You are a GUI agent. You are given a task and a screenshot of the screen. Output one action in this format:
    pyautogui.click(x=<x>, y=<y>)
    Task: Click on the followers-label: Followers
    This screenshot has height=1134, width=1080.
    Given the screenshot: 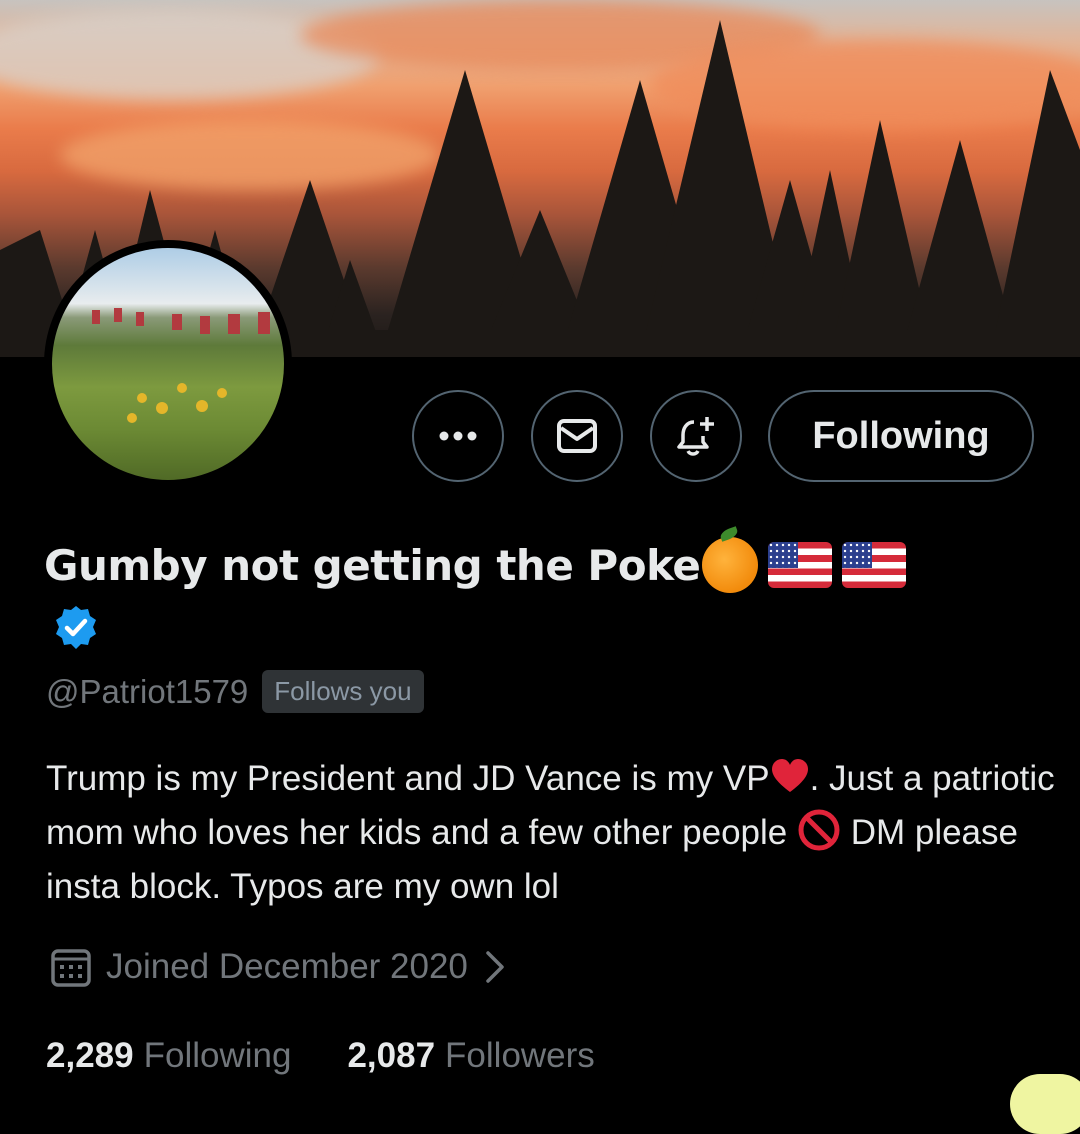 What is the action you would take?
    pyautogui.click(x=520, y=1055)
    